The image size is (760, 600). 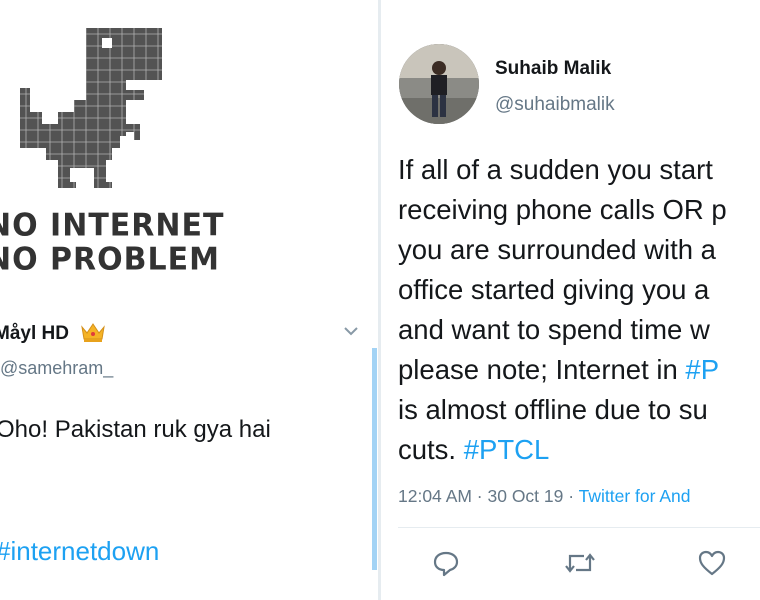 I want to click on tweet-text-line: office started giving you a, so click(x=562, y=290).